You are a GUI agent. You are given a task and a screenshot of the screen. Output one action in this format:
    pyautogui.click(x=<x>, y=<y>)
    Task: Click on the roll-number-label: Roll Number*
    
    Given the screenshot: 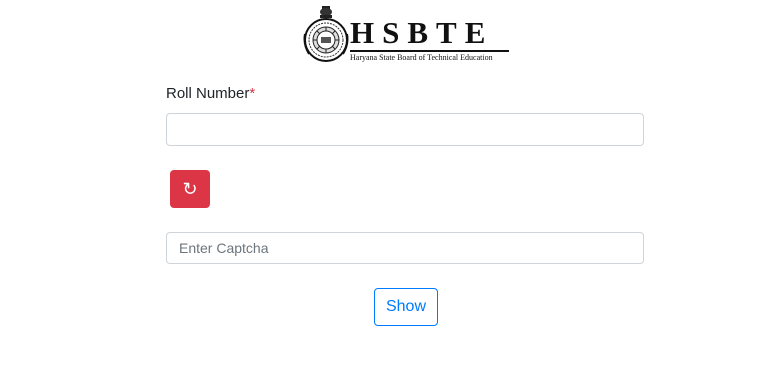 What is the action you would take?
    pyautogui.click(x=210, y=94)
    